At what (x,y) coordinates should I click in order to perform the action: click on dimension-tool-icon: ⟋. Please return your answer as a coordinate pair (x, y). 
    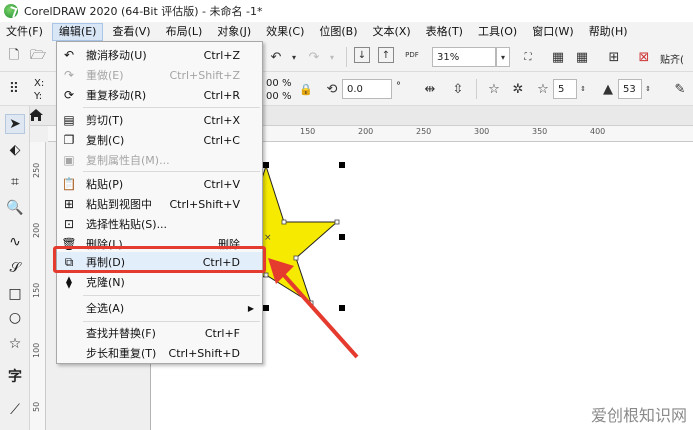
    Looking at the image, I should click on (15, 410).